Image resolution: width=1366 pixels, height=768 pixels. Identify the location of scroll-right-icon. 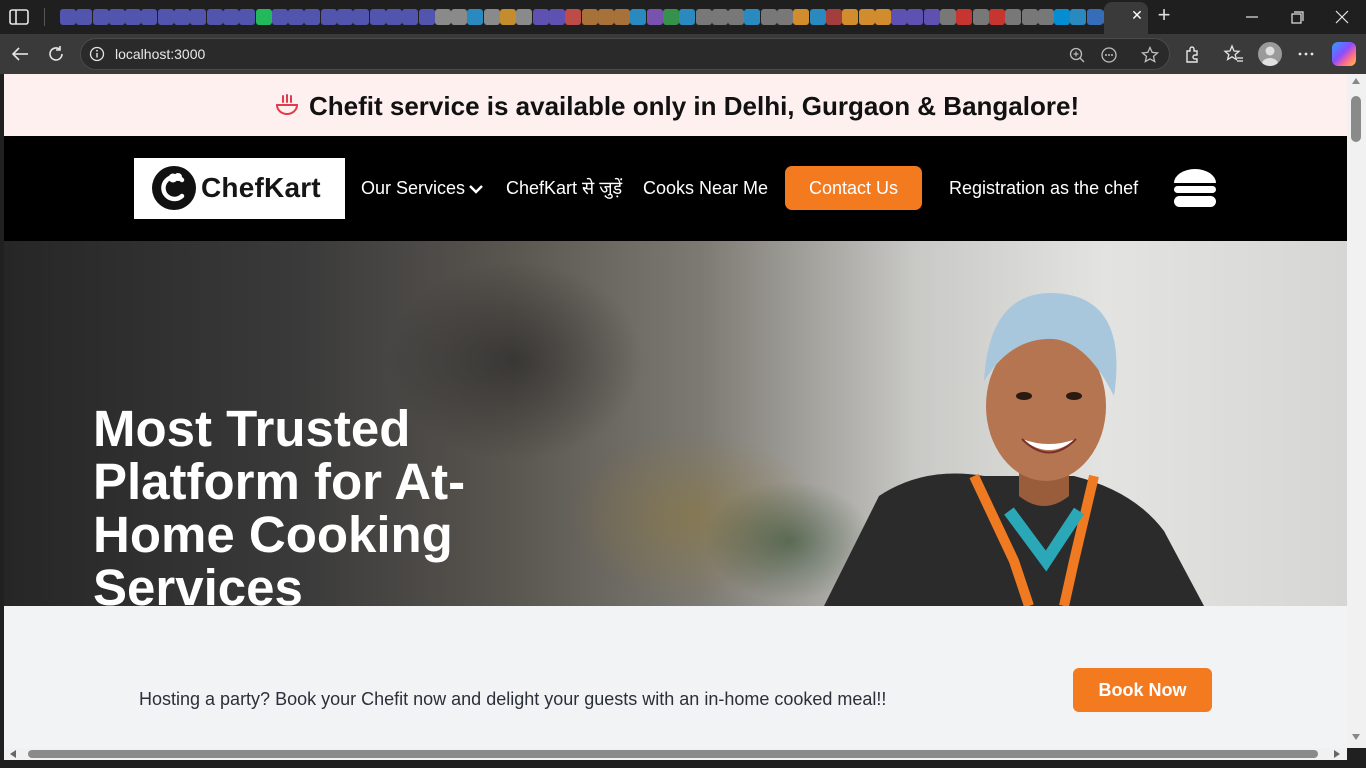
(1337, 754).